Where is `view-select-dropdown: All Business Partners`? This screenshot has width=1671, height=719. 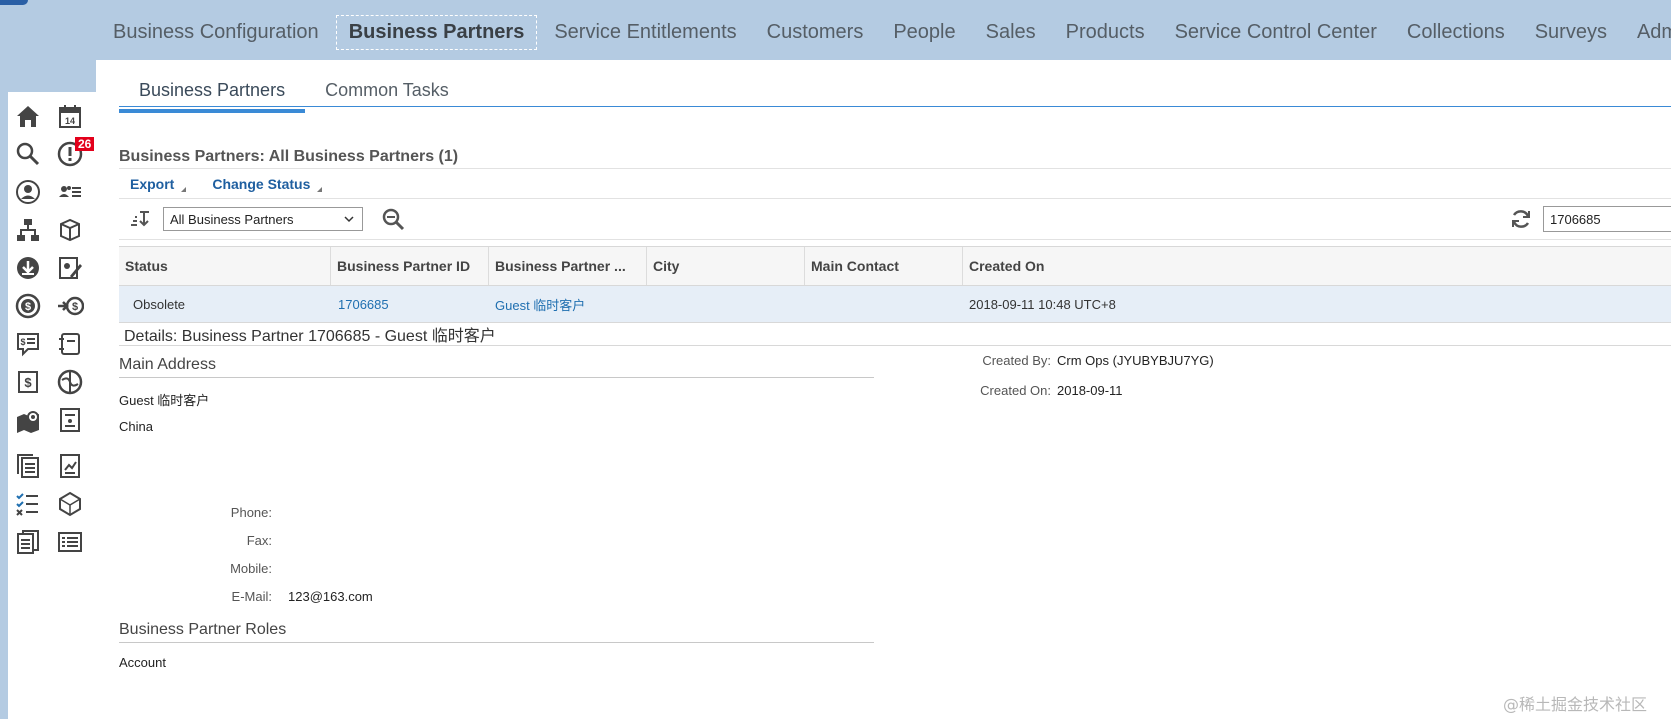 view-select-dropdown: All Business Partners is located at coordinates (263, 219).